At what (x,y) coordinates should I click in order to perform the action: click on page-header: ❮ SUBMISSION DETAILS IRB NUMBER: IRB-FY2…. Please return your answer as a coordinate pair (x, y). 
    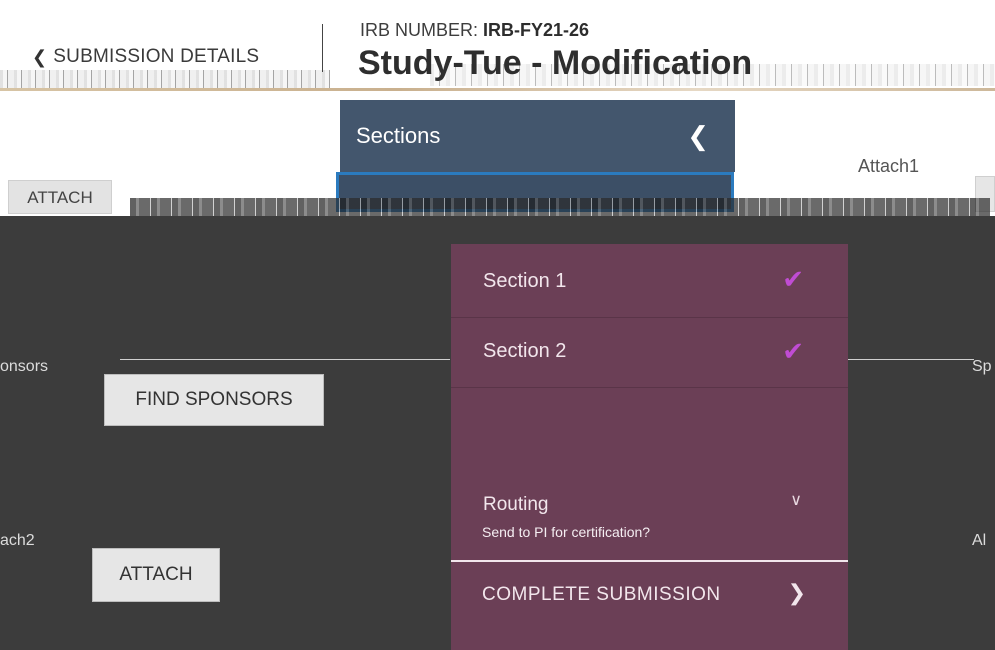
    Looking at the image, I should click on (497, 46).